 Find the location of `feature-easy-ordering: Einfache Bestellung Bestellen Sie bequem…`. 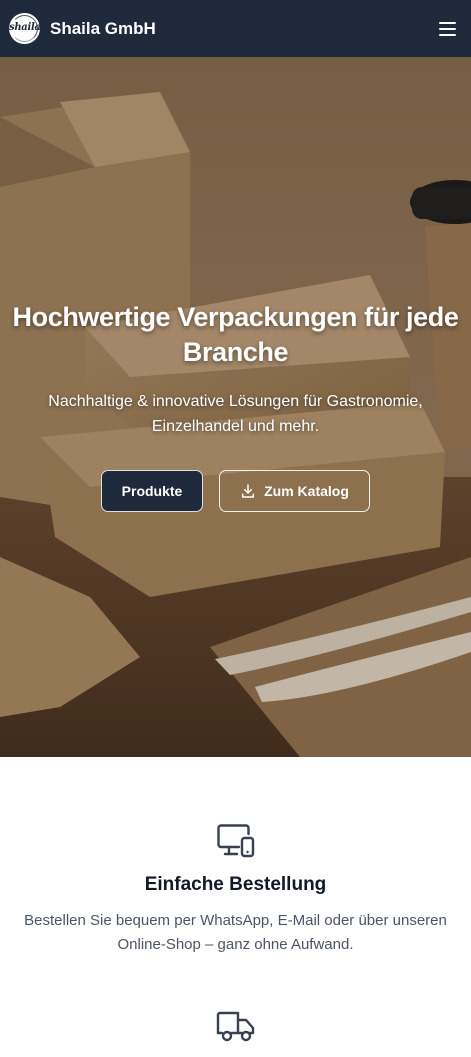

feature-easy-ordering: Einfache Bestellung Bestellen Sie bequem… is located at coordinates (235, 890).